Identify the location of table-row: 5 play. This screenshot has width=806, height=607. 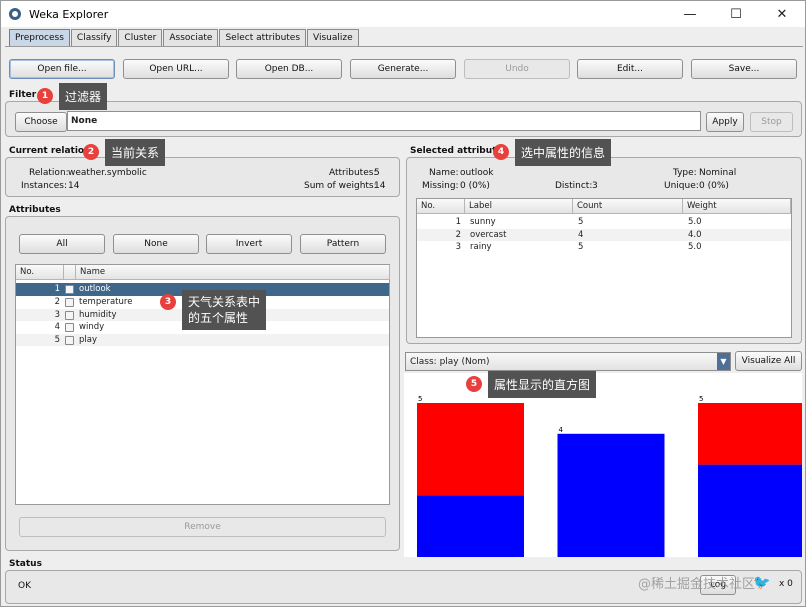
(202, 339).